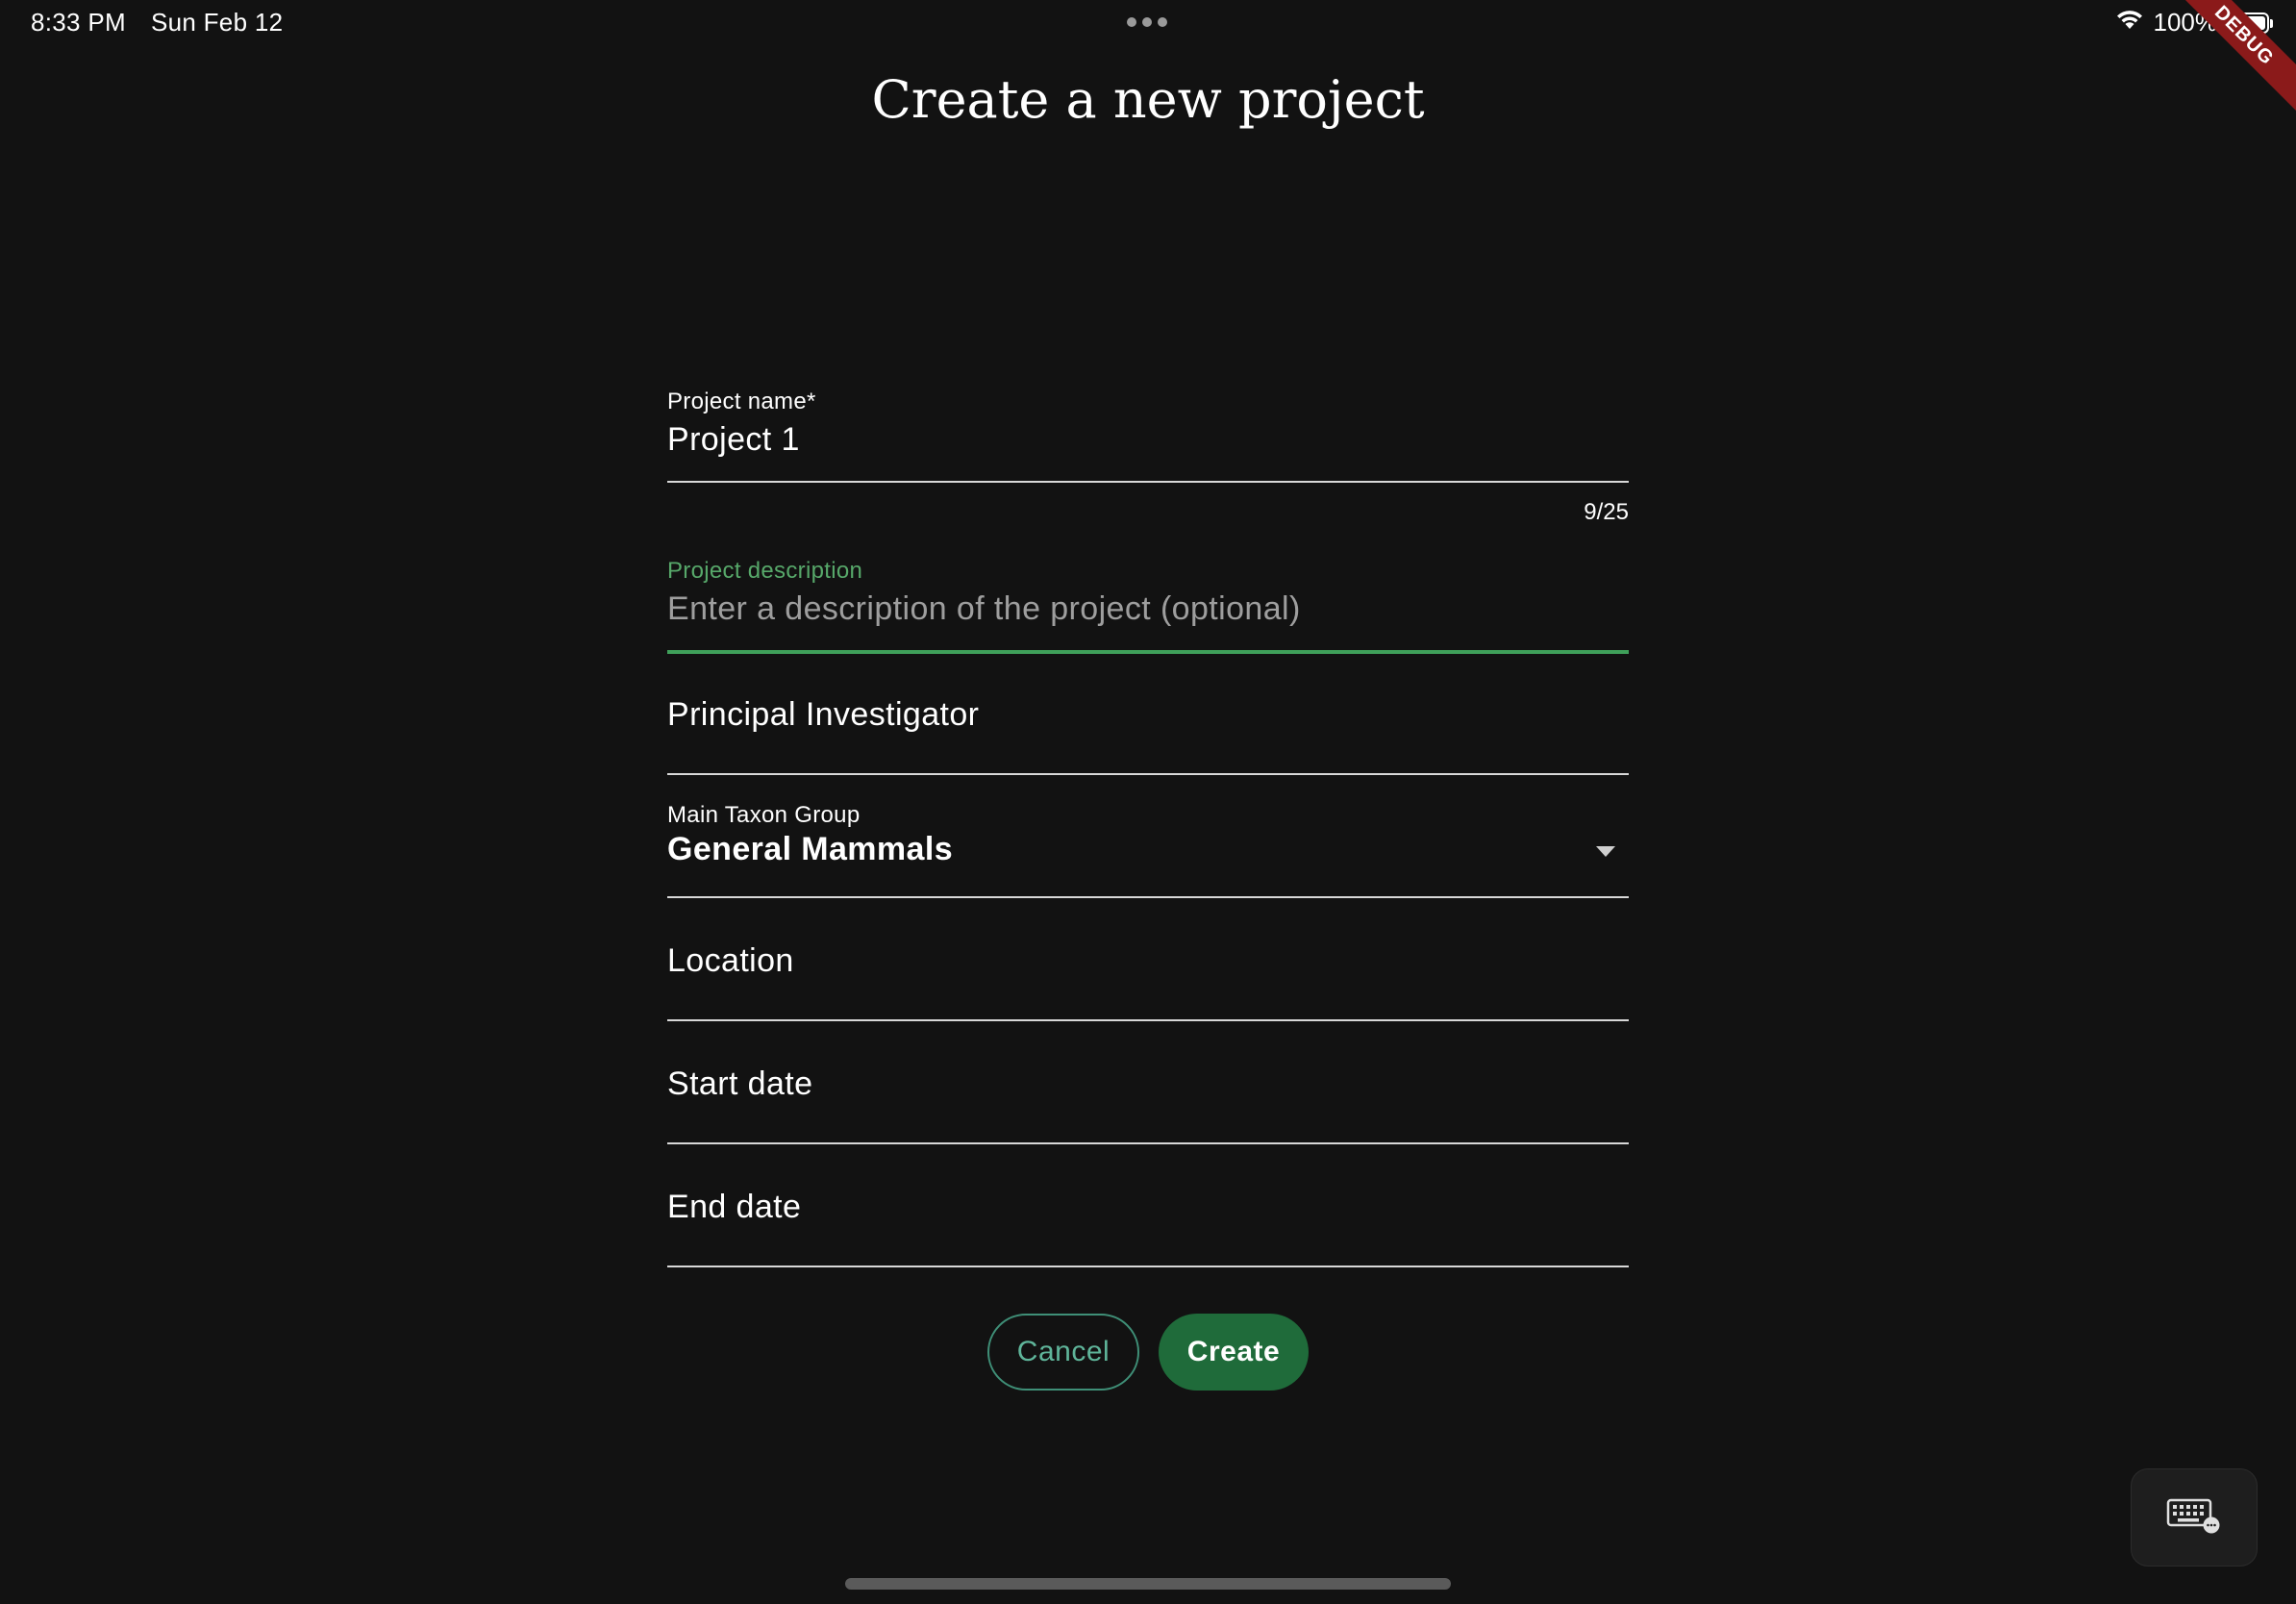  What do you see at coordinates (733, 440) in the screenshot?
I see `project-name-input: Project 1` at bounding box center [733, 440].